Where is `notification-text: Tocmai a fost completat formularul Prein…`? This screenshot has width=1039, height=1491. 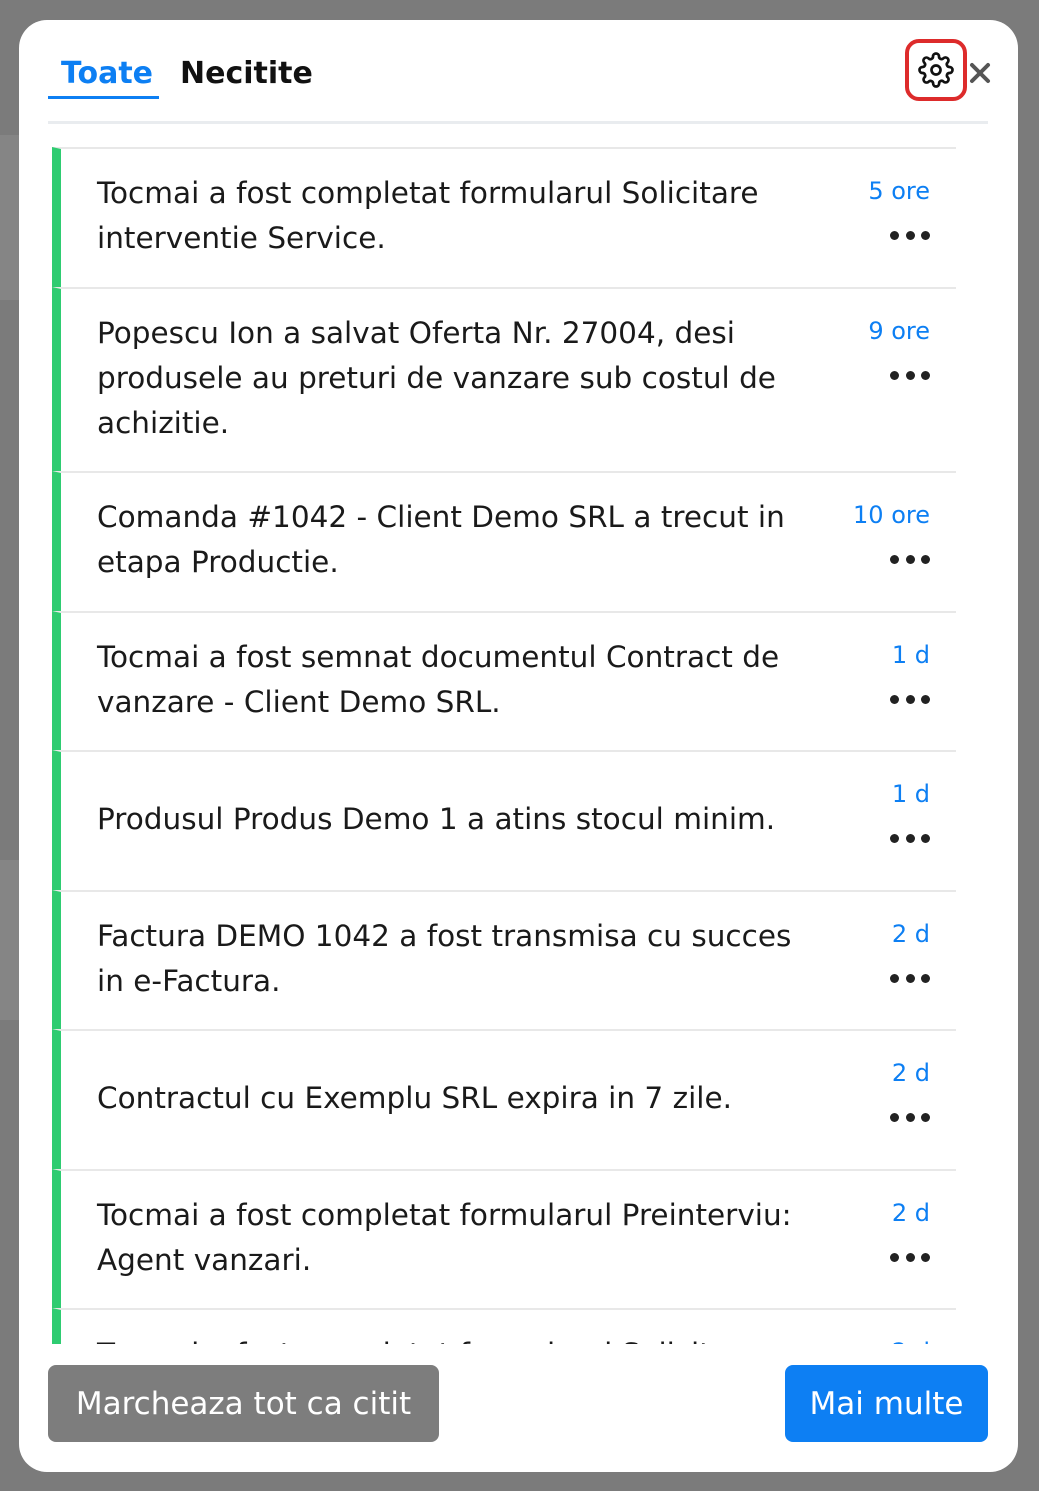 notification-text: Tocmai a fost completat formularul Prein… is located at coordinates (444, 1237).